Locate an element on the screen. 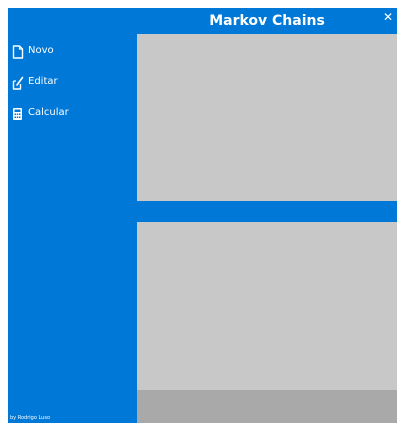 This screenshot has height=423, width=397. close-button: ✕ is located at coordinates (388, 17).